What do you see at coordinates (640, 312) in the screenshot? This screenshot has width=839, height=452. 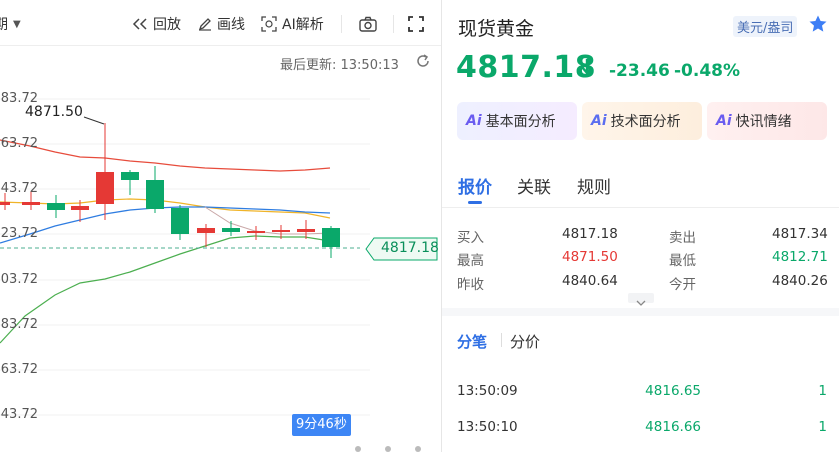 I see `section-separator` at bounding box center [640, 312].